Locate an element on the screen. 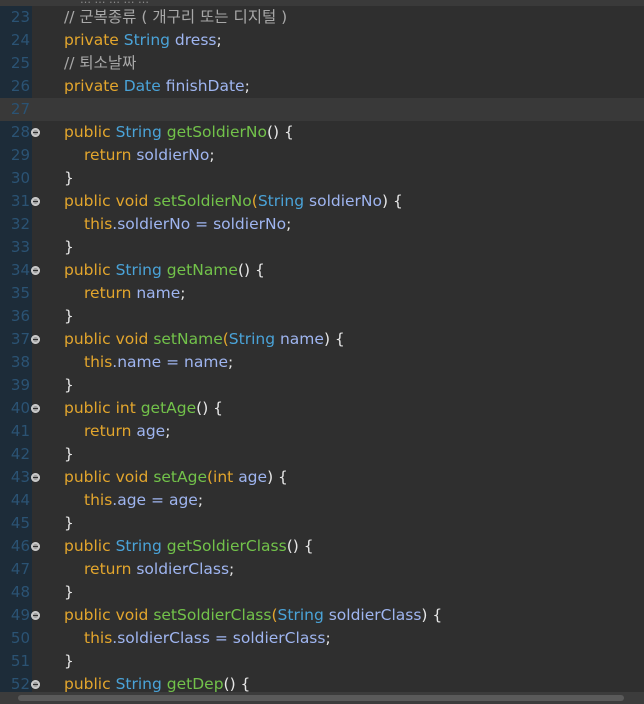  code-text: private String dress; is located at coordinates (143, 40).